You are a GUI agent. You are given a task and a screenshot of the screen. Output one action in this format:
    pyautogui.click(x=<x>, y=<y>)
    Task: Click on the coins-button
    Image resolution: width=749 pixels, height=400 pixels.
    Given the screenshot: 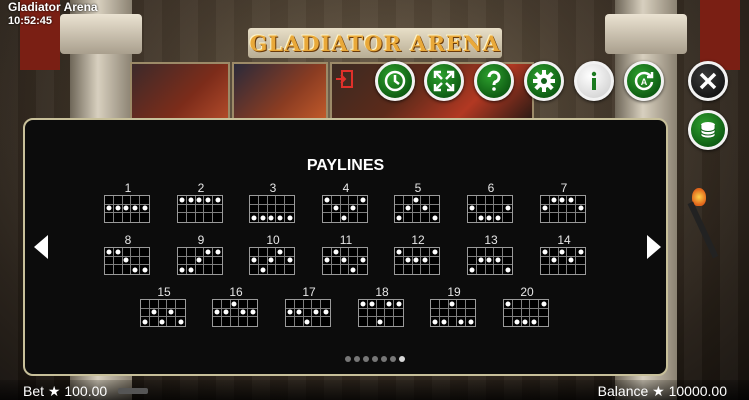 What is the action you would take?
    pyautogui.click(x=708, y=130)
    